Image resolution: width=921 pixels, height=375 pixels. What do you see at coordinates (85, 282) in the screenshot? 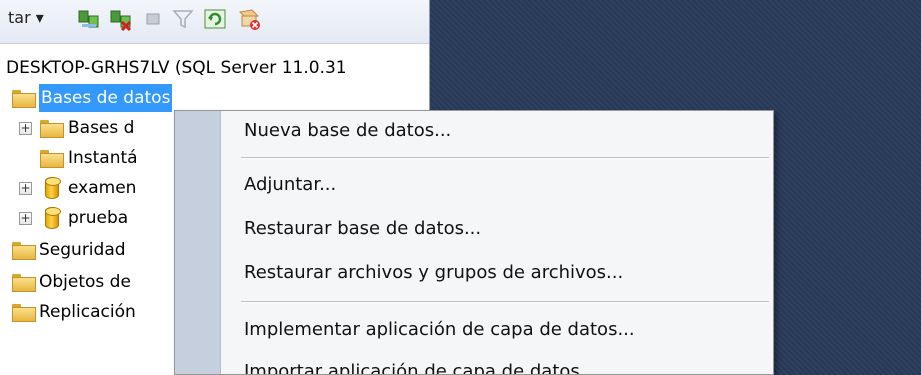
I see `tree-node-label: Objetos de` at bounding box center [85, 282].